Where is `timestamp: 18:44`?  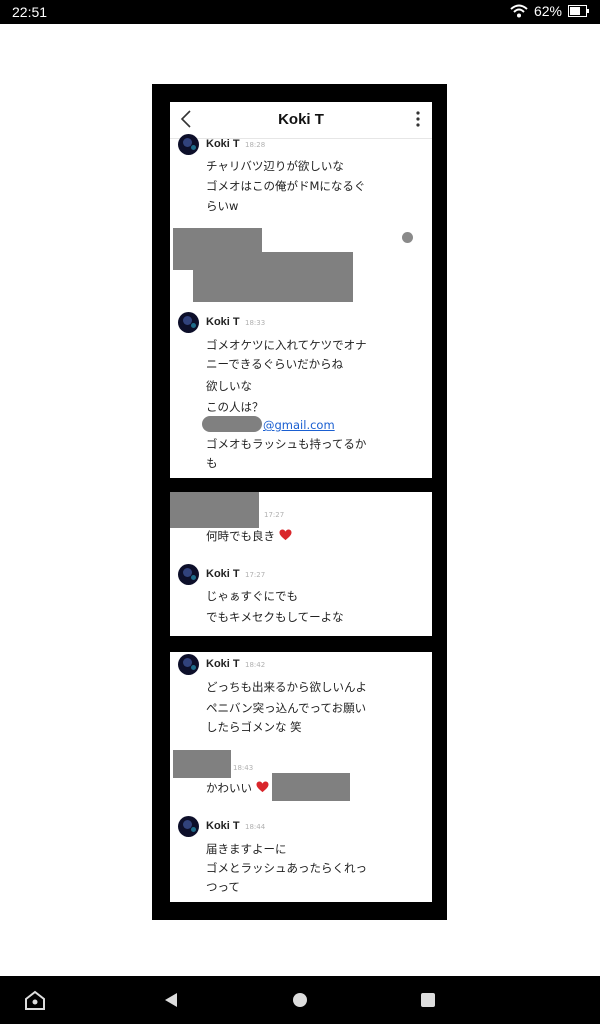
timestamp: 18:44 is located at coordinates (255, 827).